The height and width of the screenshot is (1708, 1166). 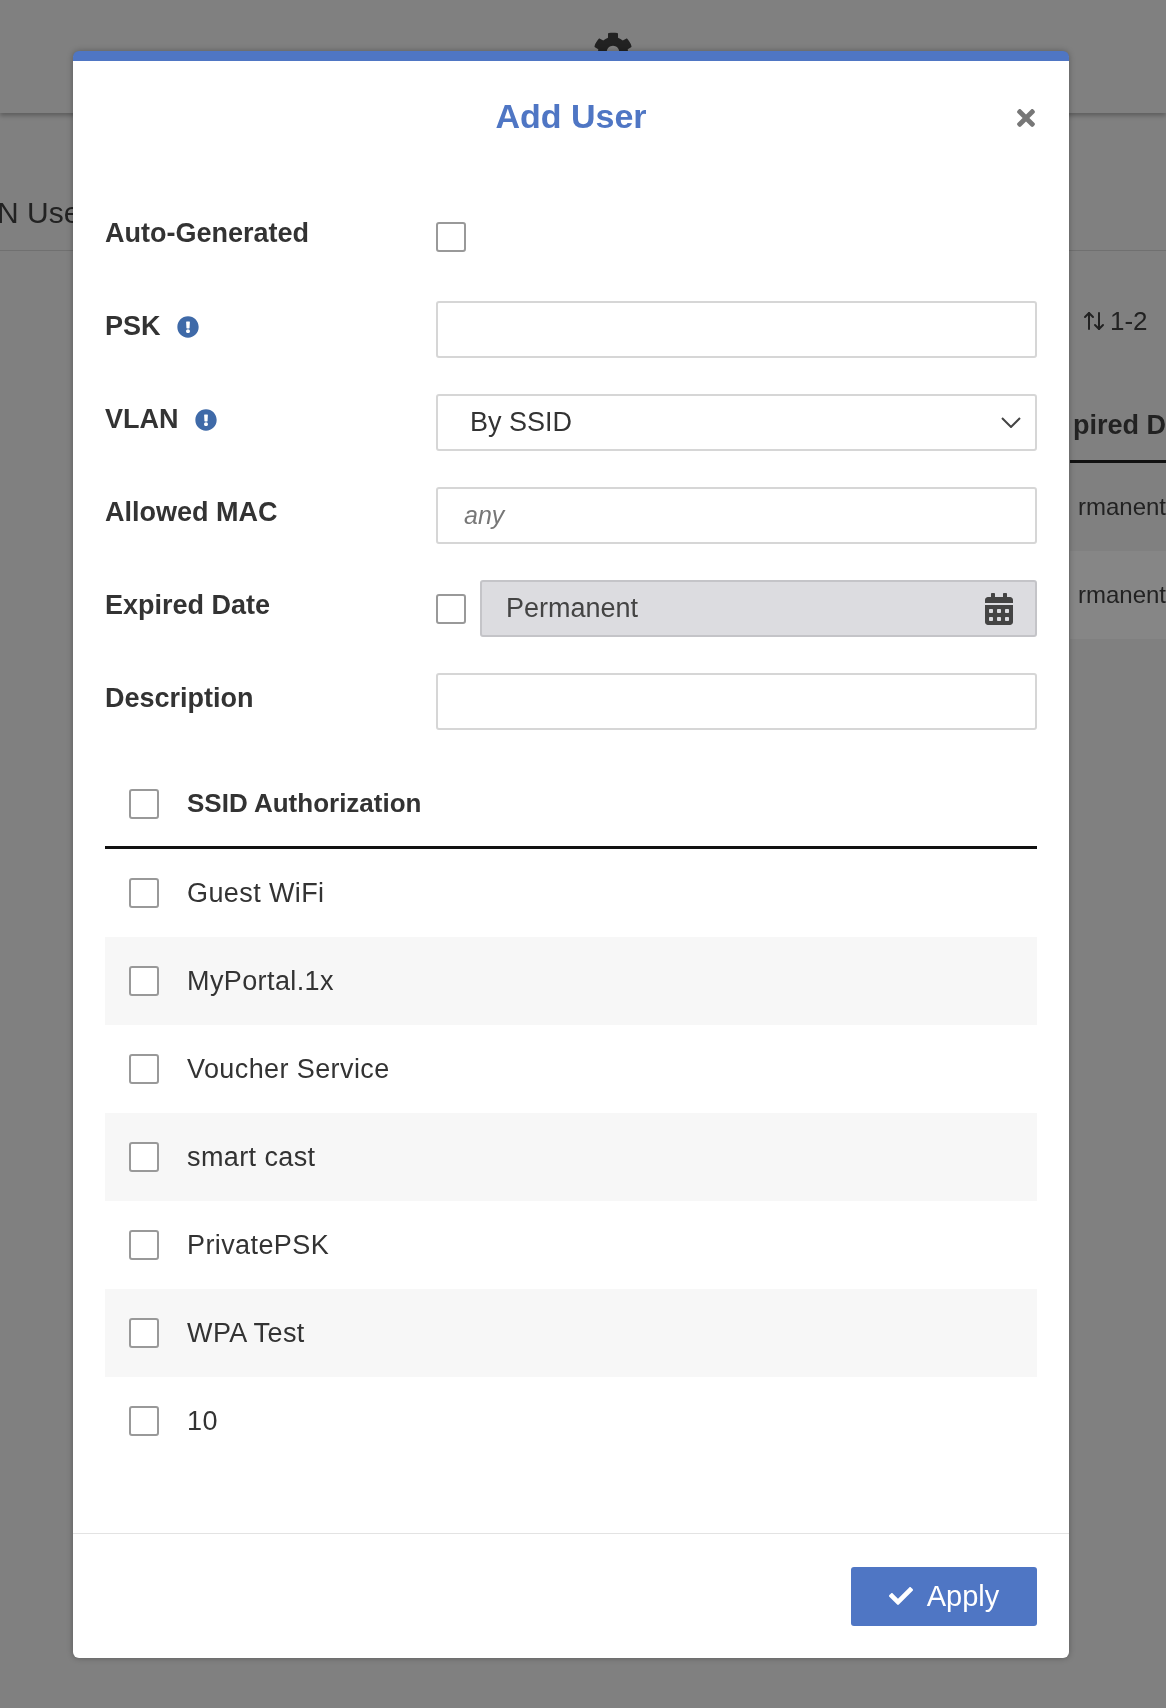 What do you see at coordinates (251, 1157) in the screenshot?
I see `ssid-name: smart cast` at bounding box center [251, 1157].